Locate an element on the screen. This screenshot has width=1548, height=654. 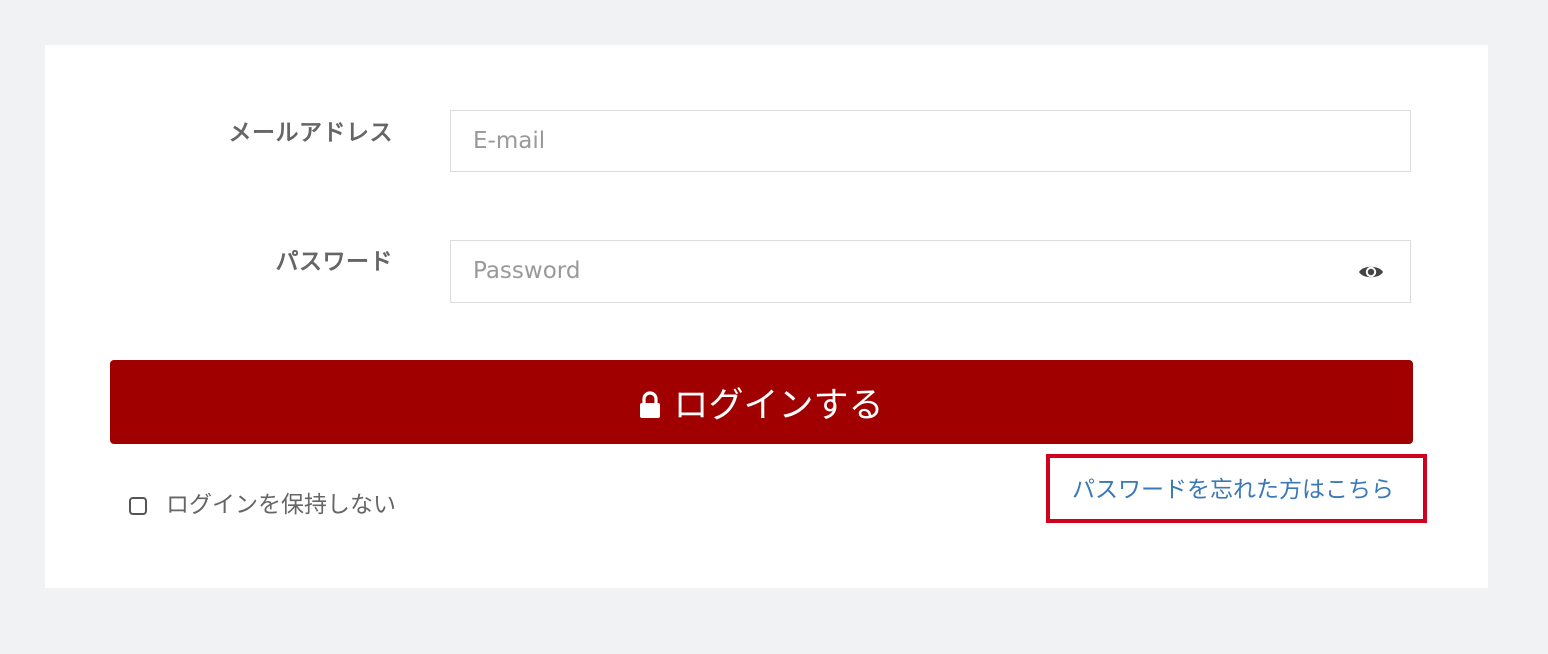
login-button-label: ログインする is located at coordinates (778, 405).